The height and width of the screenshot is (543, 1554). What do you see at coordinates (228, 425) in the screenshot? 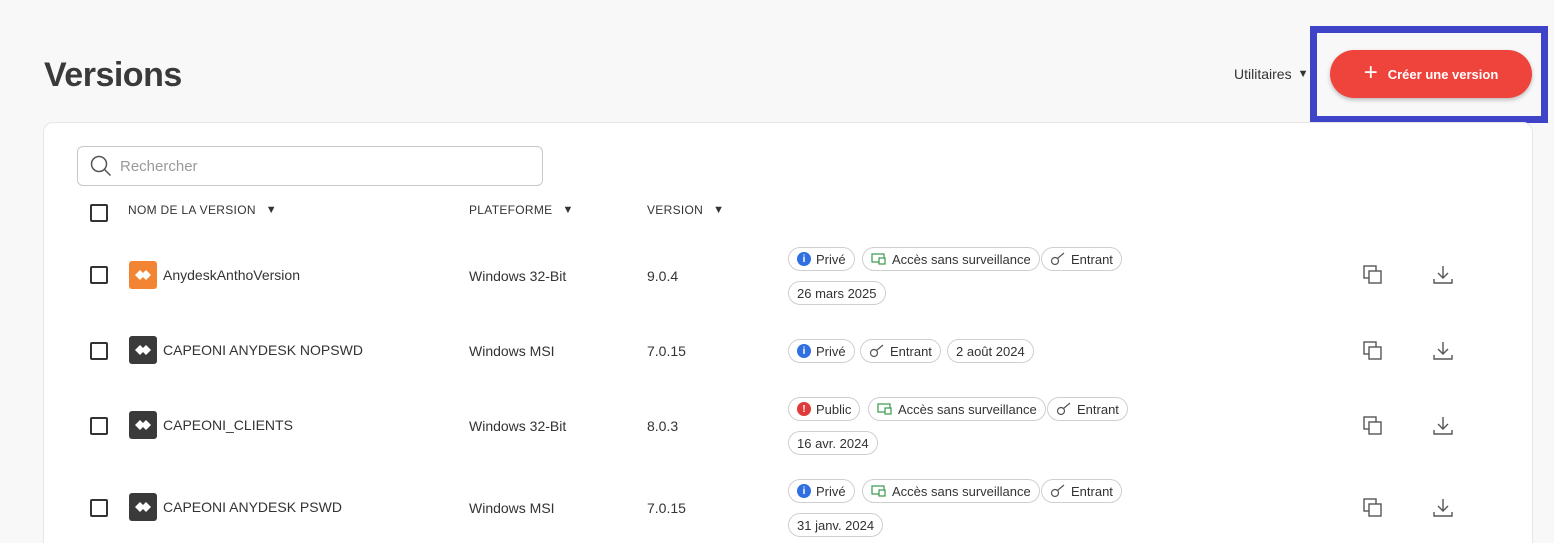
I see `version-name: CAPEONI_CLIENTS` at bounding box center [228, 425].